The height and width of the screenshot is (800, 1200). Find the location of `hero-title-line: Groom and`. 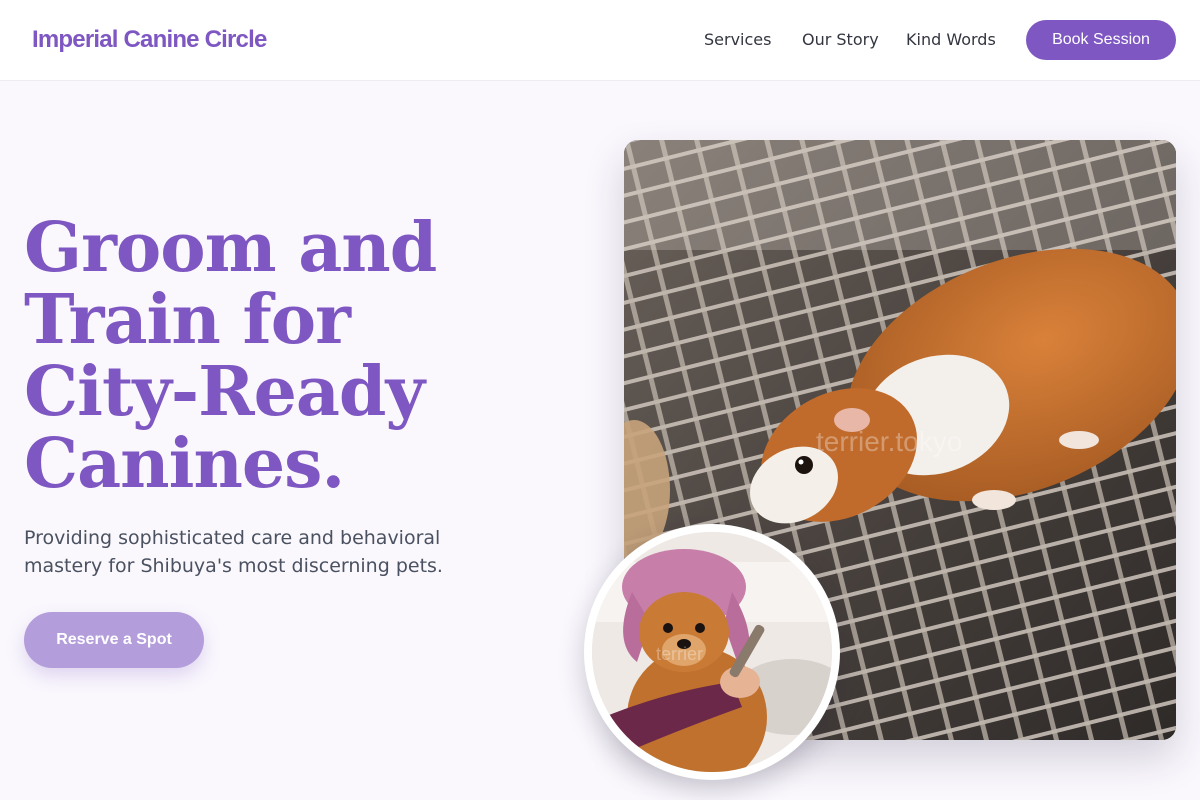

hero-title-line: Groom and is located at coordinates (230, 248).